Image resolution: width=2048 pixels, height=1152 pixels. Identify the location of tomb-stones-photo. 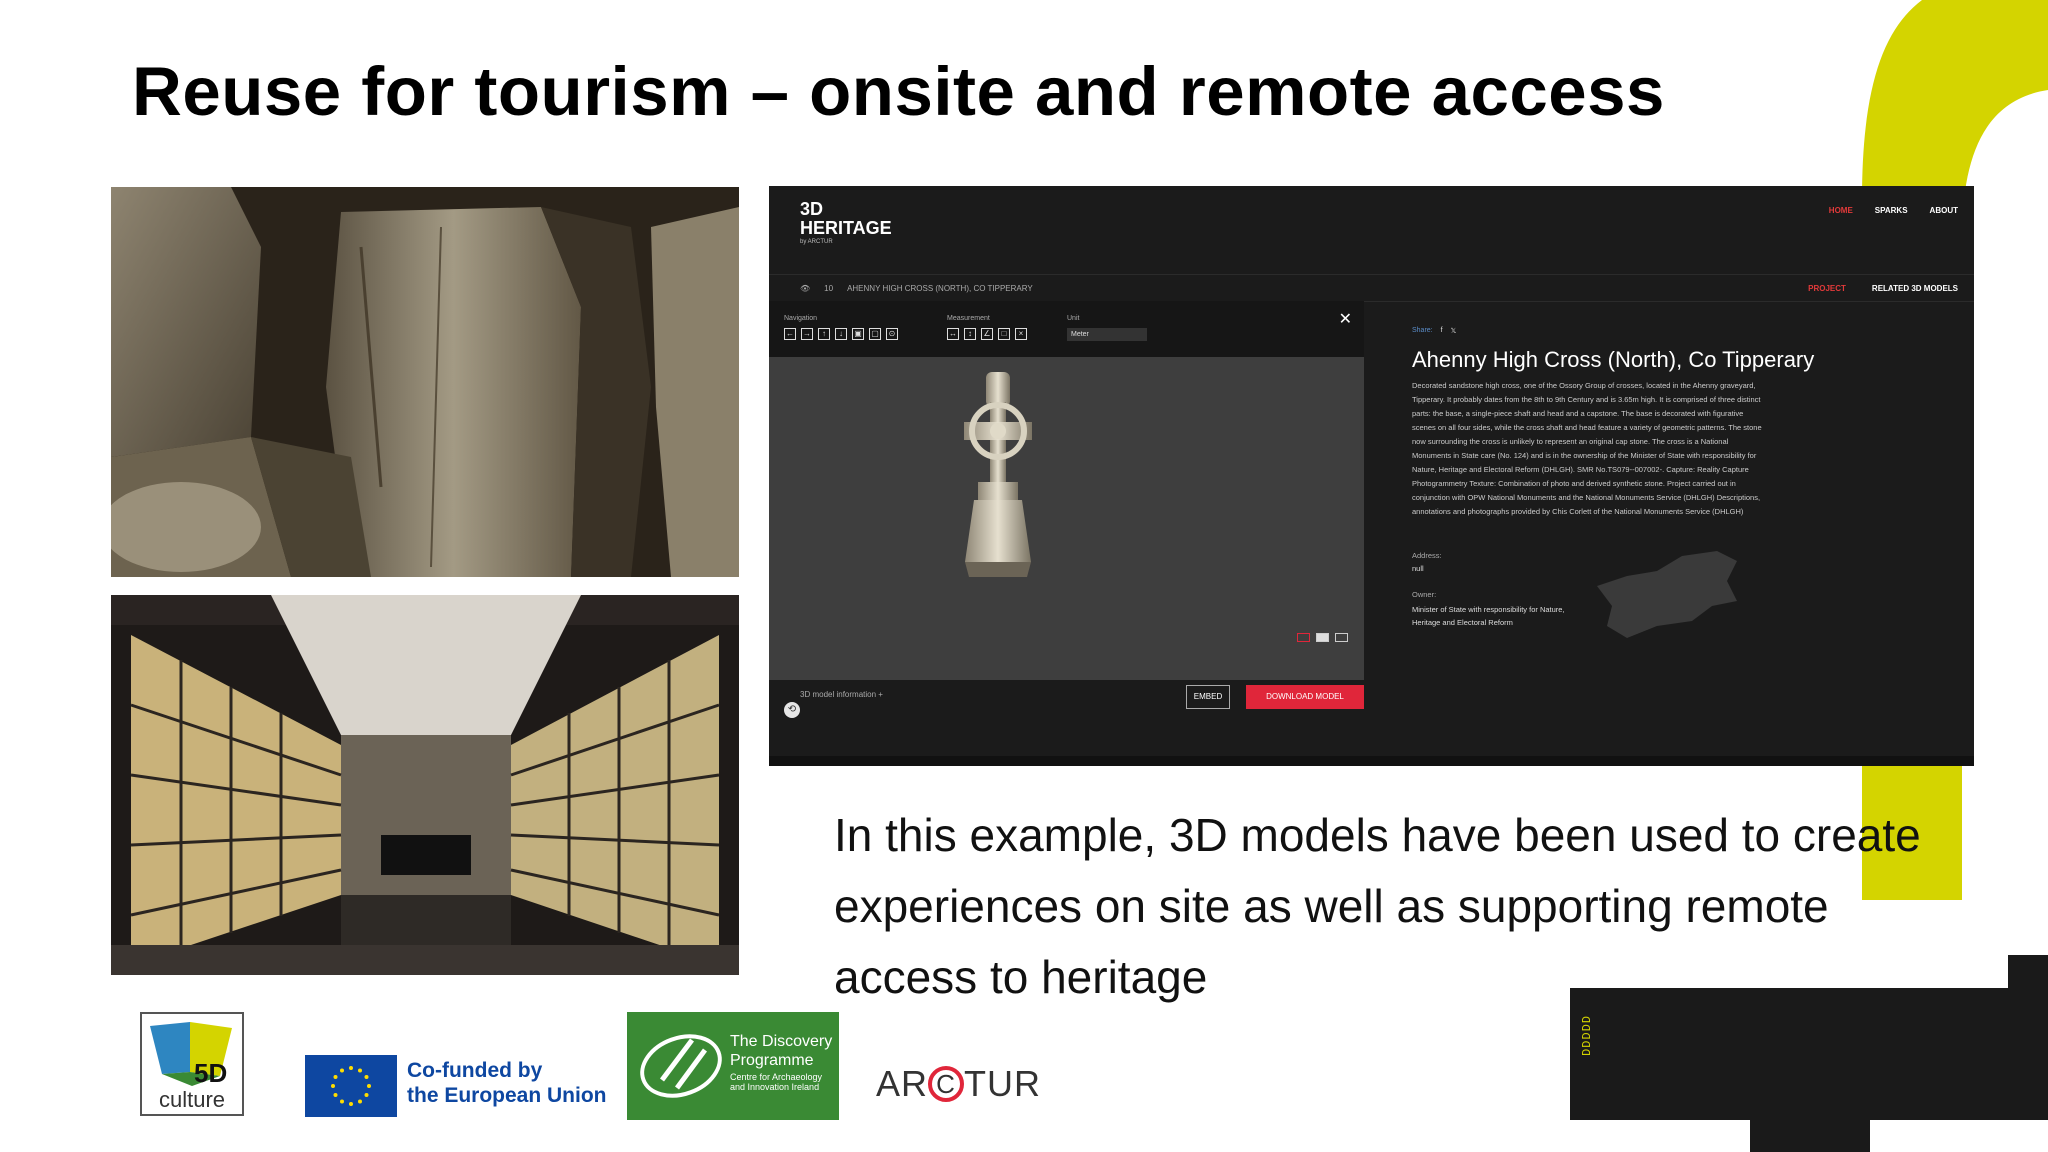
(425, 382).